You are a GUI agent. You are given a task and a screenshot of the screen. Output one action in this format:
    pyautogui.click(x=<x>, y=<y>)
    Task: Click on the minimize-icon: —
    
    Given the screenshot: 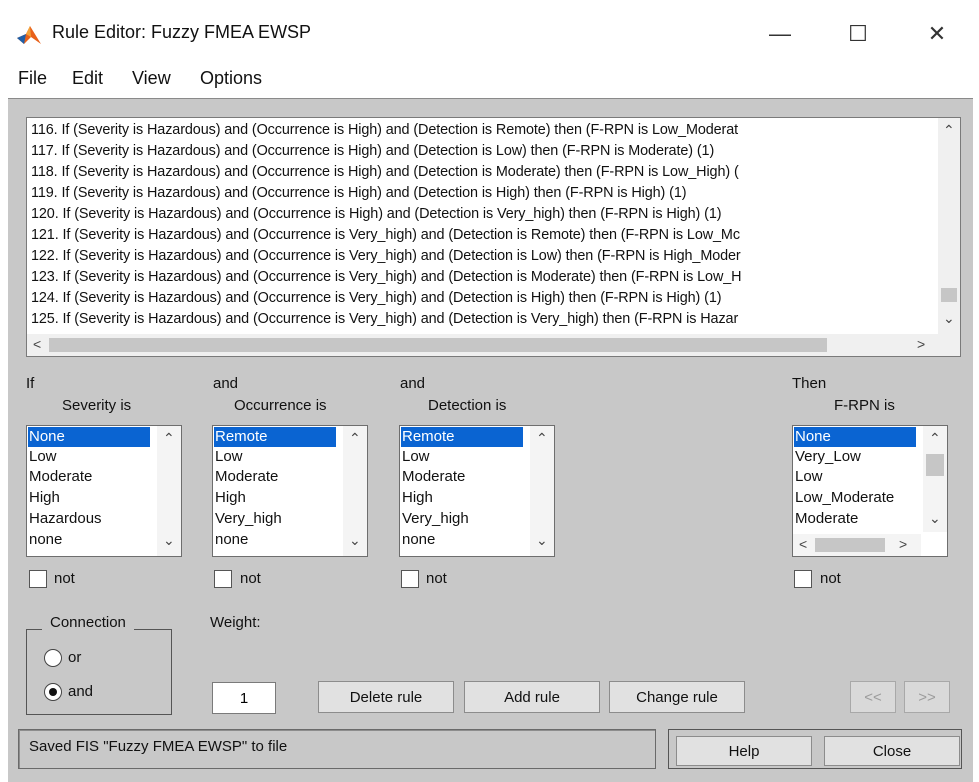 What is the action you would take?
    pyautogui.click(x=780, y=33)
    